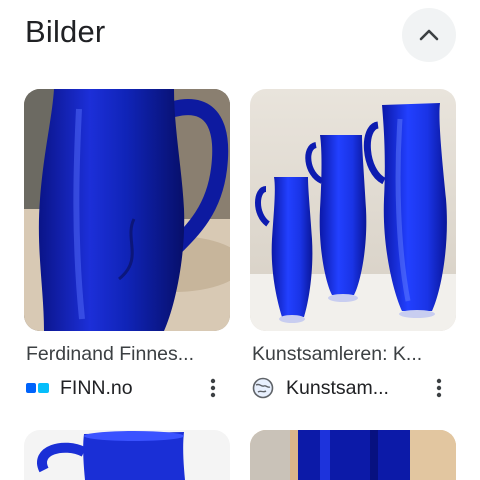  I want to click on result-caption: Kunstsamleren, so click(355, 354).